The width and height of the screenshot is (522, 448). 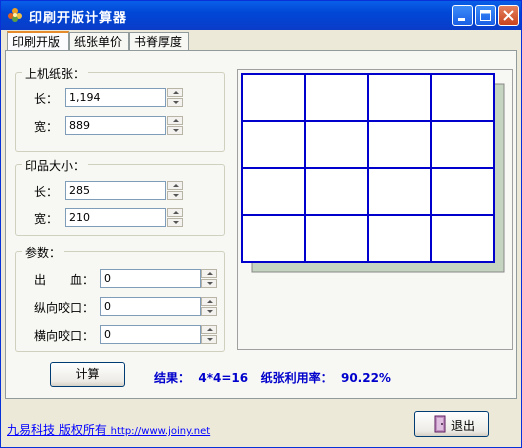 What do you see at coordinates (38, 41) in the screenshot?
I see `tab-print-imposition: 印刷开版` at bounding box center [38, 41].